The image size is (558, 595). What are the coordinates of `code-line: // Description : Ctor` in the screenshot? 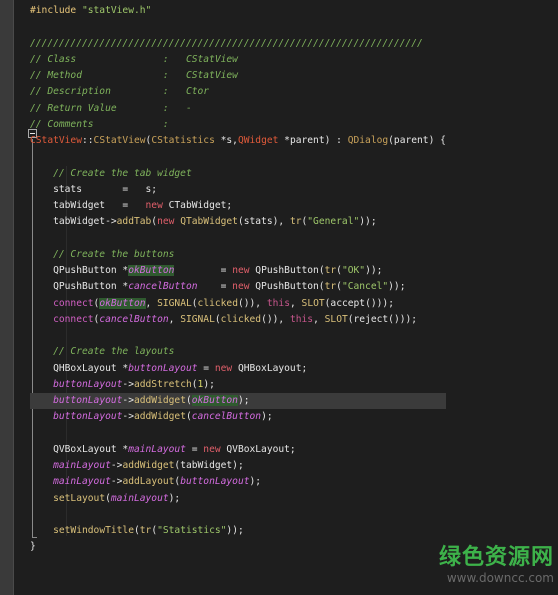 It's located at (238, 92).